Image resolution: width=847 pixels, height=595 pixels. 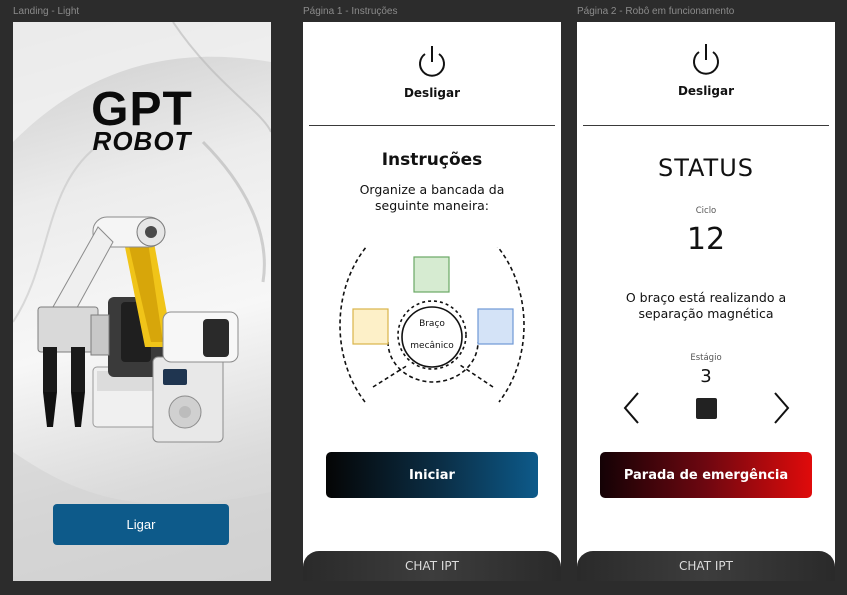 What do you see at coordinates (432, 160) in the screenshot?
I see `page-title: Instruções` at bounding box center [432, 160].